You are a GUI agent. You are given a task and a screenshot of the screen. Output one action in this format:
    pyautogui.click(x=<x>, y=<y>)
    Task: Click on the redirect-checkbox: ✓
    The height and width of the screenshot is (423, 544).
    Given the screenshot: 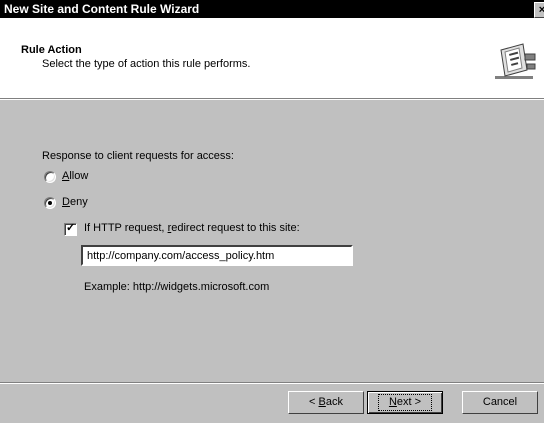 What is the action you would take?
    pyautogui.click(x=70, y=229)
    